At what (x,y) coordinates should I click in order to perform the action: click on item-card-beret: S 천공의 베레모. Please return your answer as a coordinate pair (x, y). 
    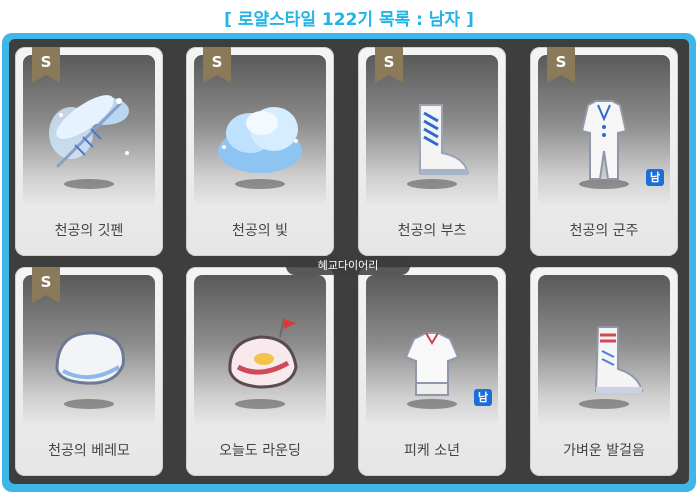
    Looking at the image, I should click on (89, 371).